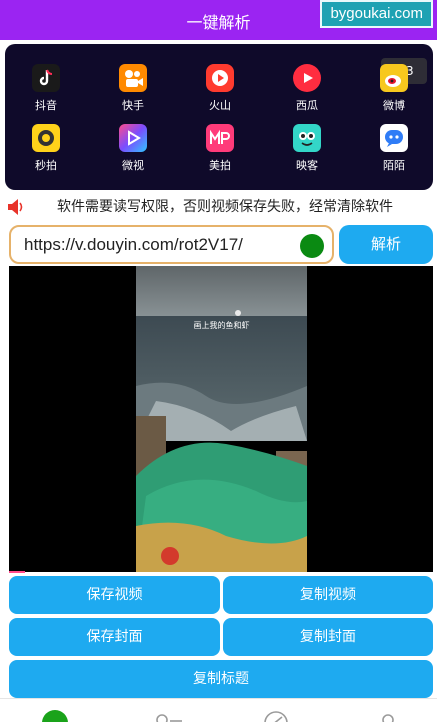  I want to click on user-tab-icon, so click(162, 718).